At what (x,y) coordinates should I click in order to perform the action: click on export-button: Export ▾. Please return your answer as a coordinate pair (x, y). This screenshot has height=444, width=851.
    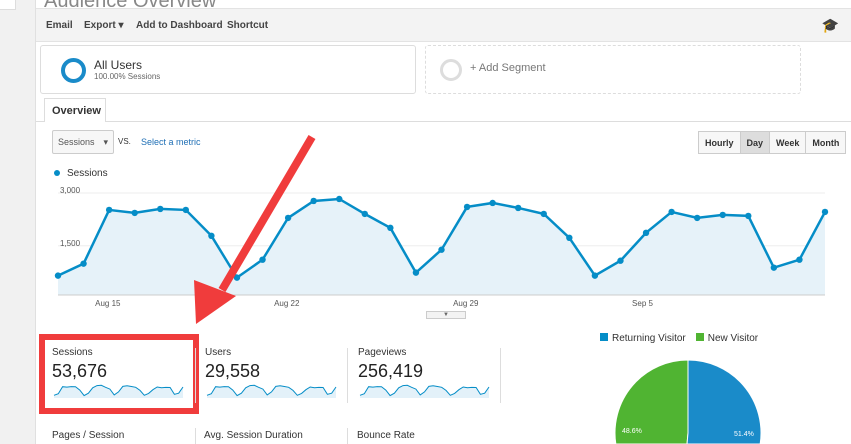
    Looking at the image, I should click on (103, 25).